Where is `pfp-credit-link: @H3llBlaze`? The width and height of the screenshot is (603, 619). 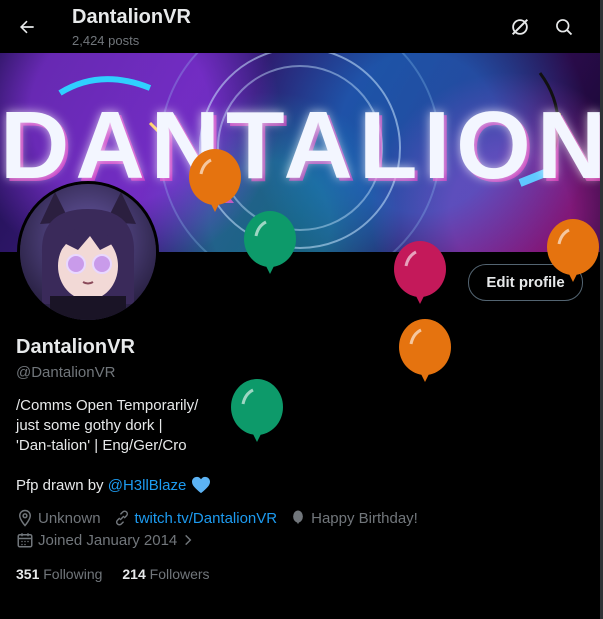
pfp-credit-link: @H3llBlaze is located at coordinates (147, 485).